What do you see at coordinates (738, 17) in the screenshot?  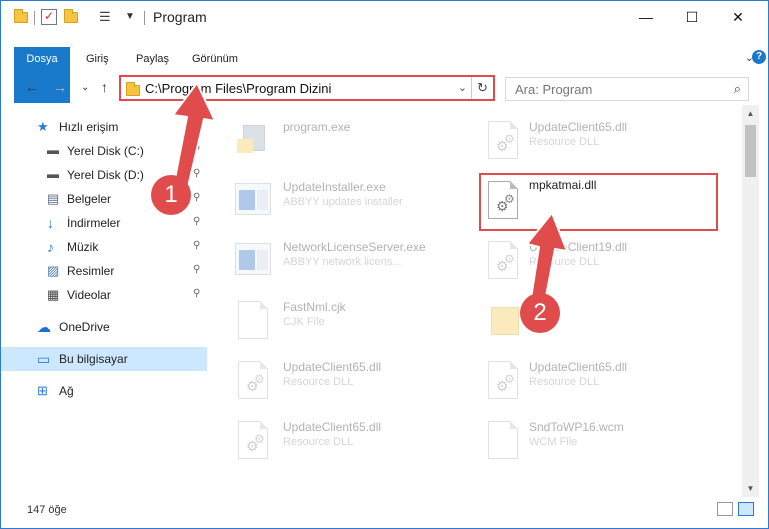 I see `close-button: ✕` at bounding box center [738, 17].